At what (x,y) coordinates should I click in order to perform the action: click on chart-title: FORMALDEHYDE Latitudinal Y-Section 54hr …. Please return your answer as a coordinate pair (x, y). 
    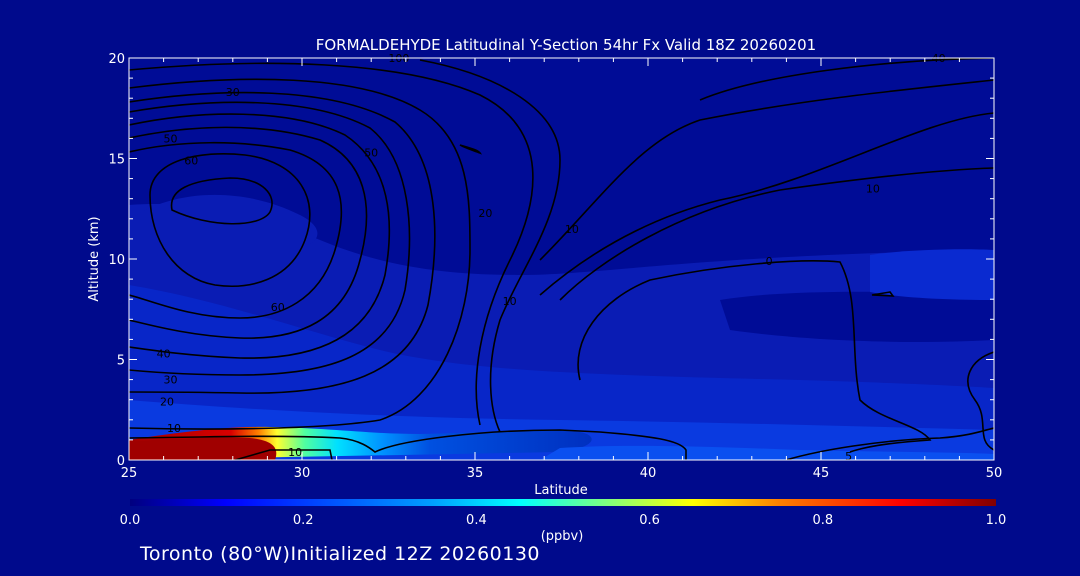
    Looking at the image, I should click on (566, 45).